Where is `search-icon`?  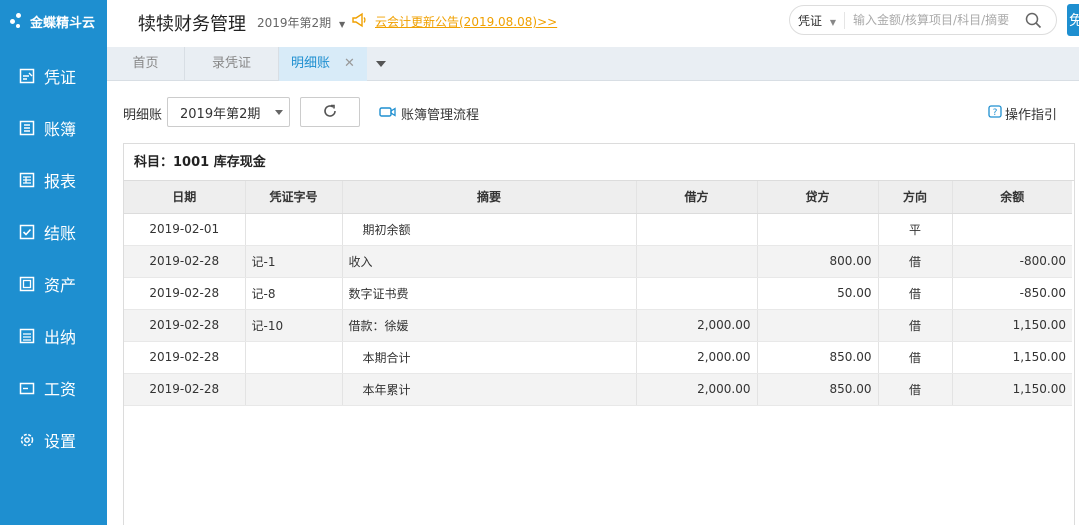 search-icon is located at coordinates (1033, 20).